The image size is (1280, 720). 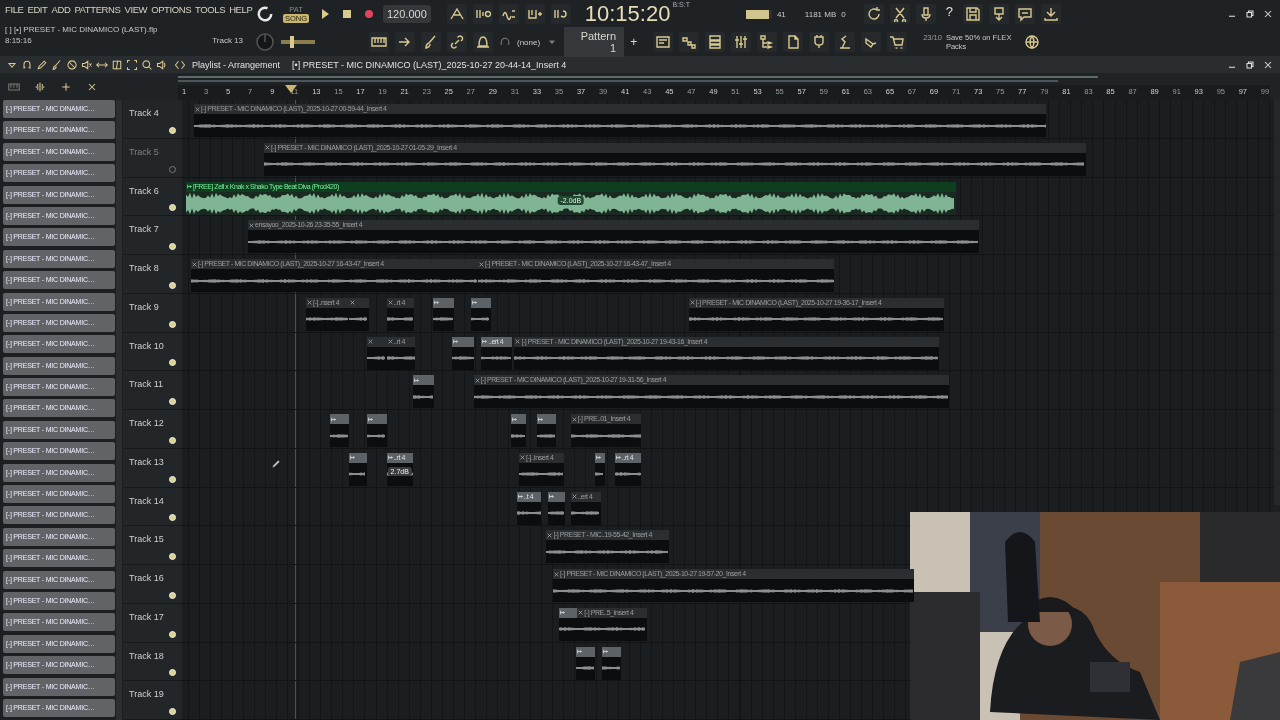 I want to click on song-time: 8:15:16, so click(x=18, y=40).